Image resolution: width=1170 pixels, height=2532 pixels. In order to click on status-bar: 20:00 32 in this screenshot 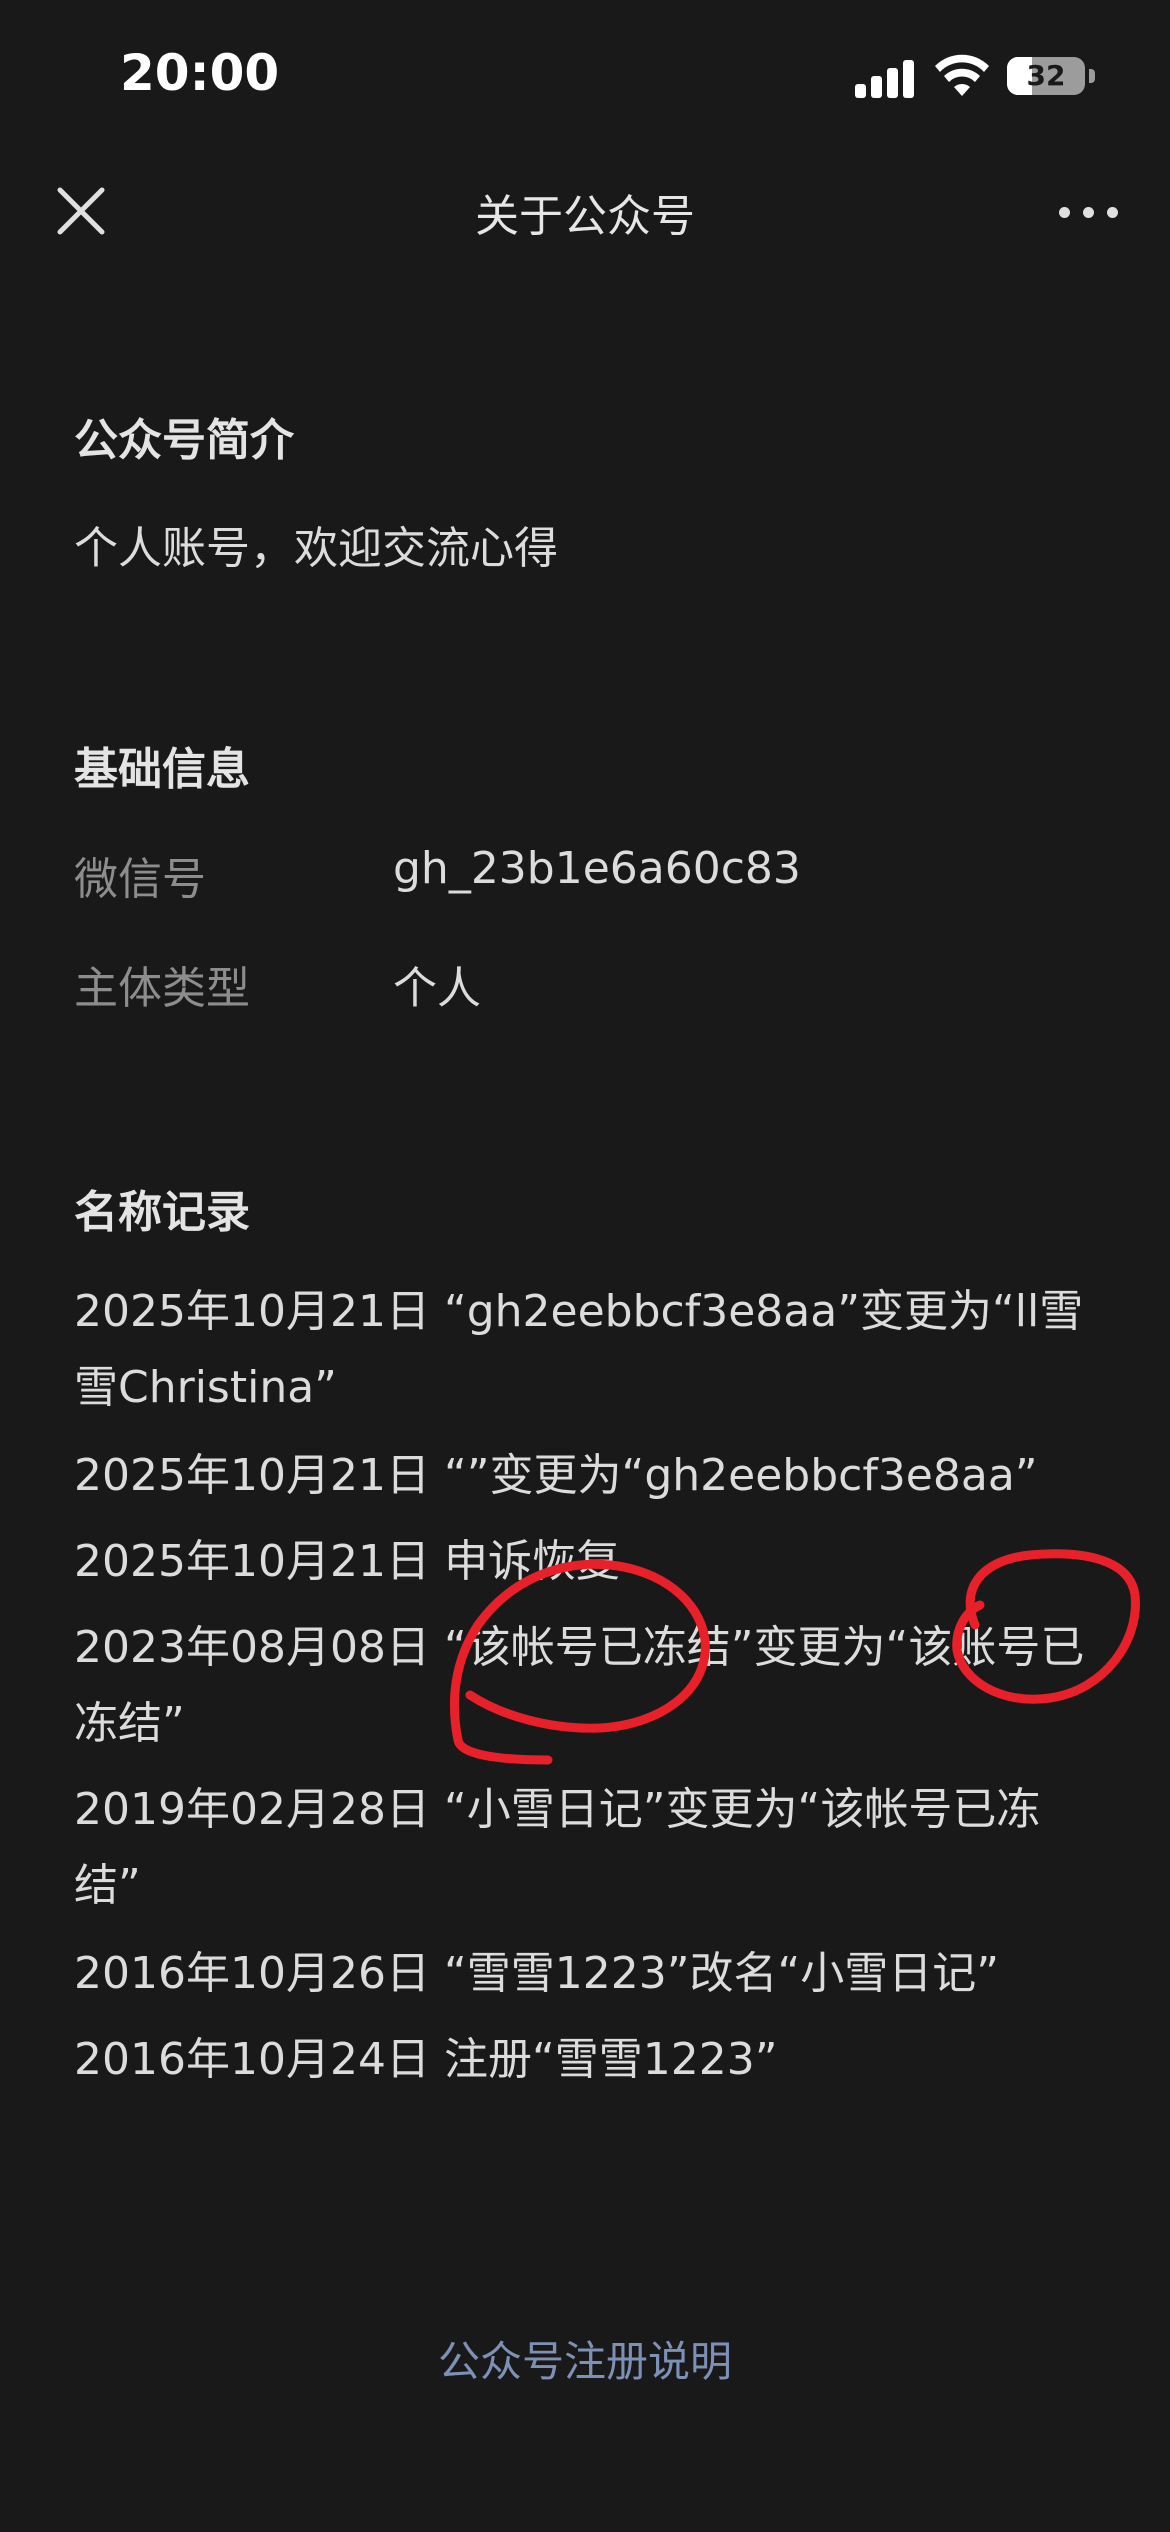, I will do `click(585, 75)`.